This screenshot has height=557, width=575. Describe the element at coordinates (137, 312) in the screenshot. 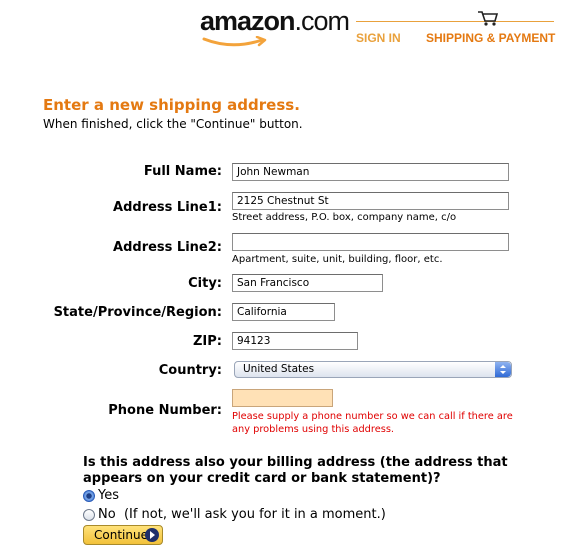

I see `state-label: State/Province/Region:` at that location.